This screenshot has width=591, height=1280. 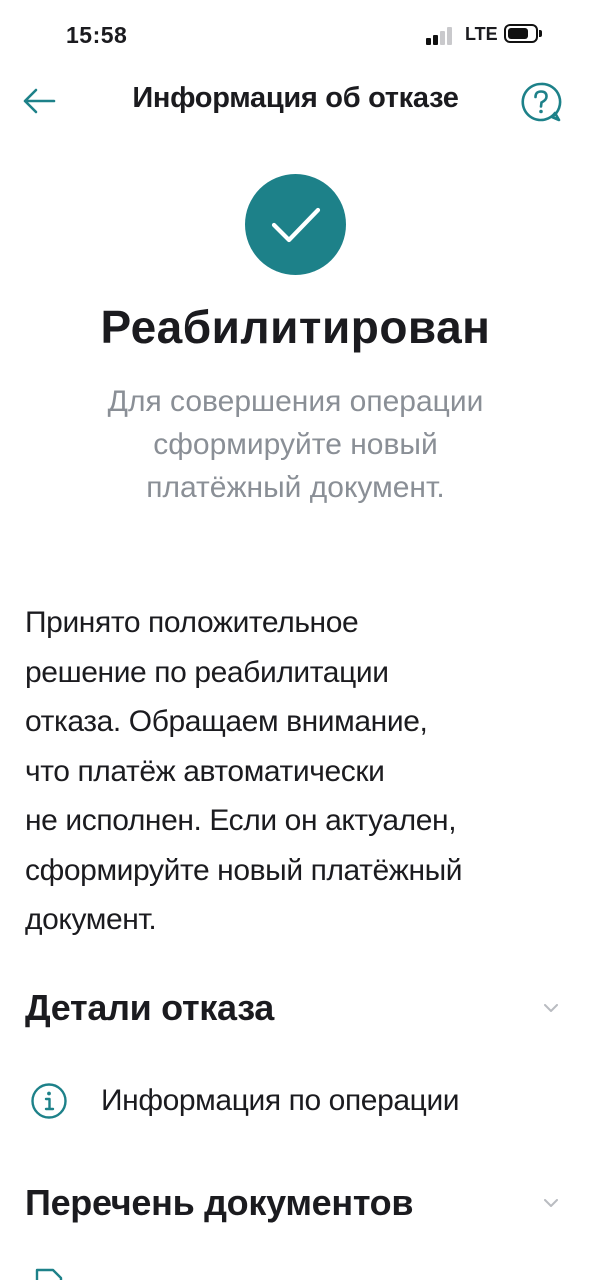 I want to click on message-line: Принято положительное, so click(x=192, y=622).